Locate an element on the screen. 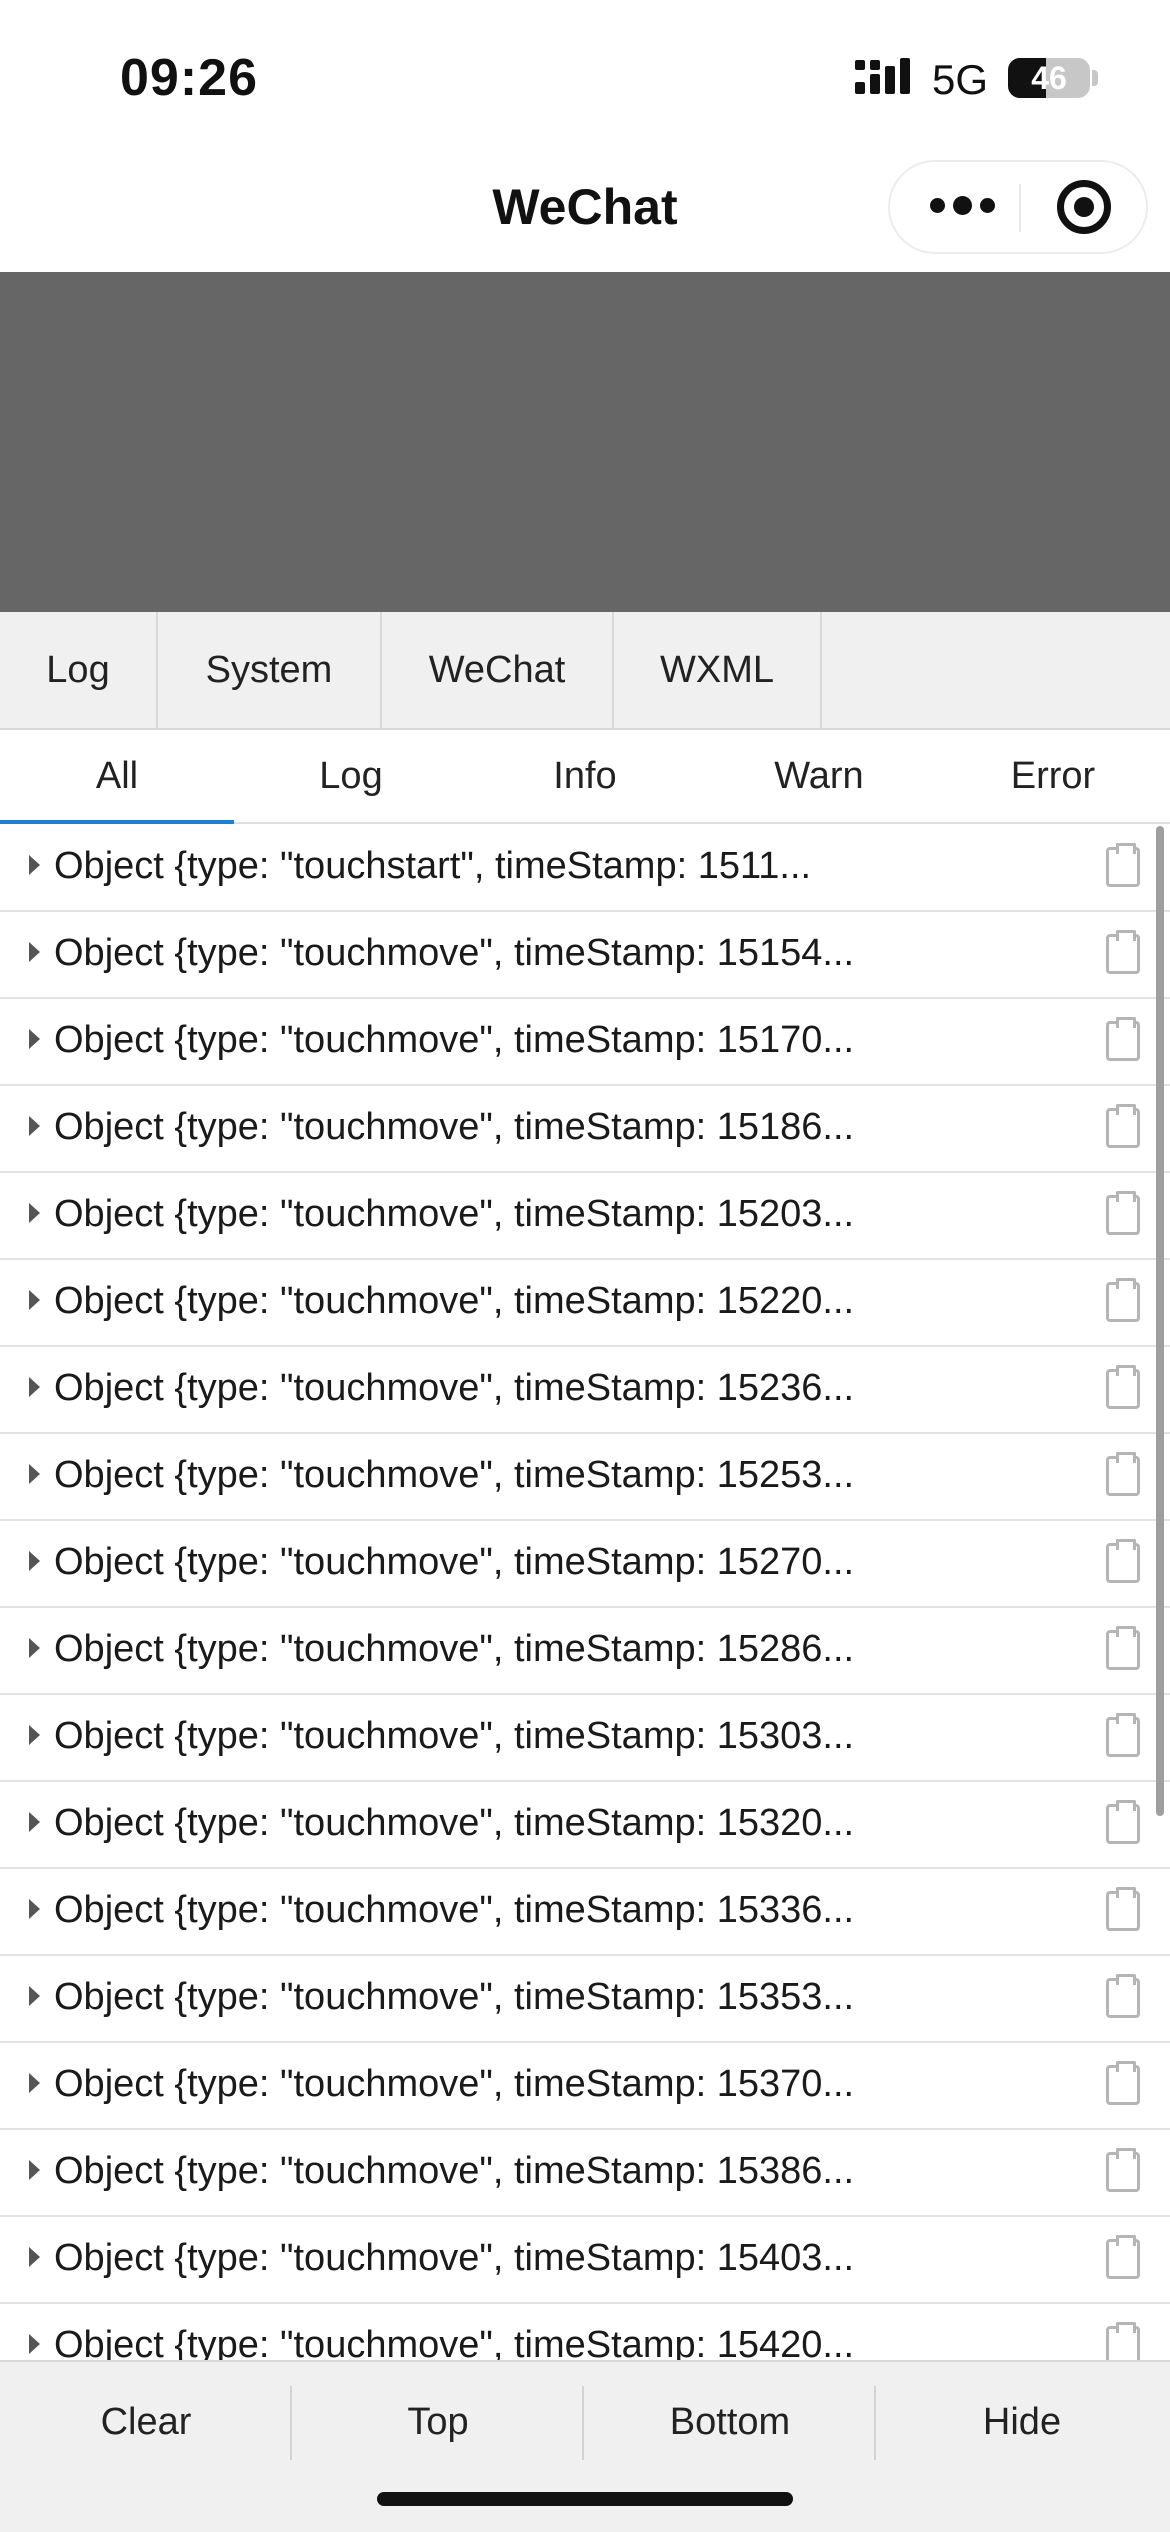  battery-level: 46 is located at coordinates (1049, 78).